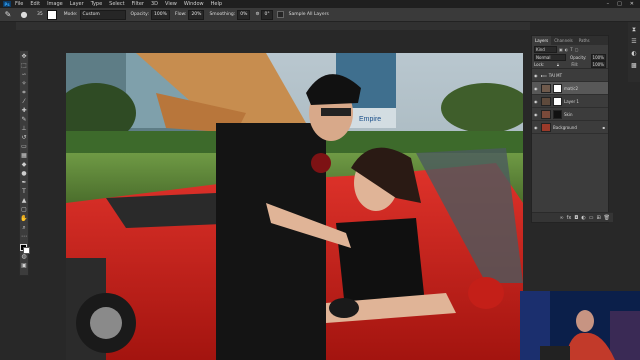 Image resolution: width=640 pixels, height=360 pixels. I want to click on layer-row: ◉ ▸▭ TAI MT, so click(570, 75).